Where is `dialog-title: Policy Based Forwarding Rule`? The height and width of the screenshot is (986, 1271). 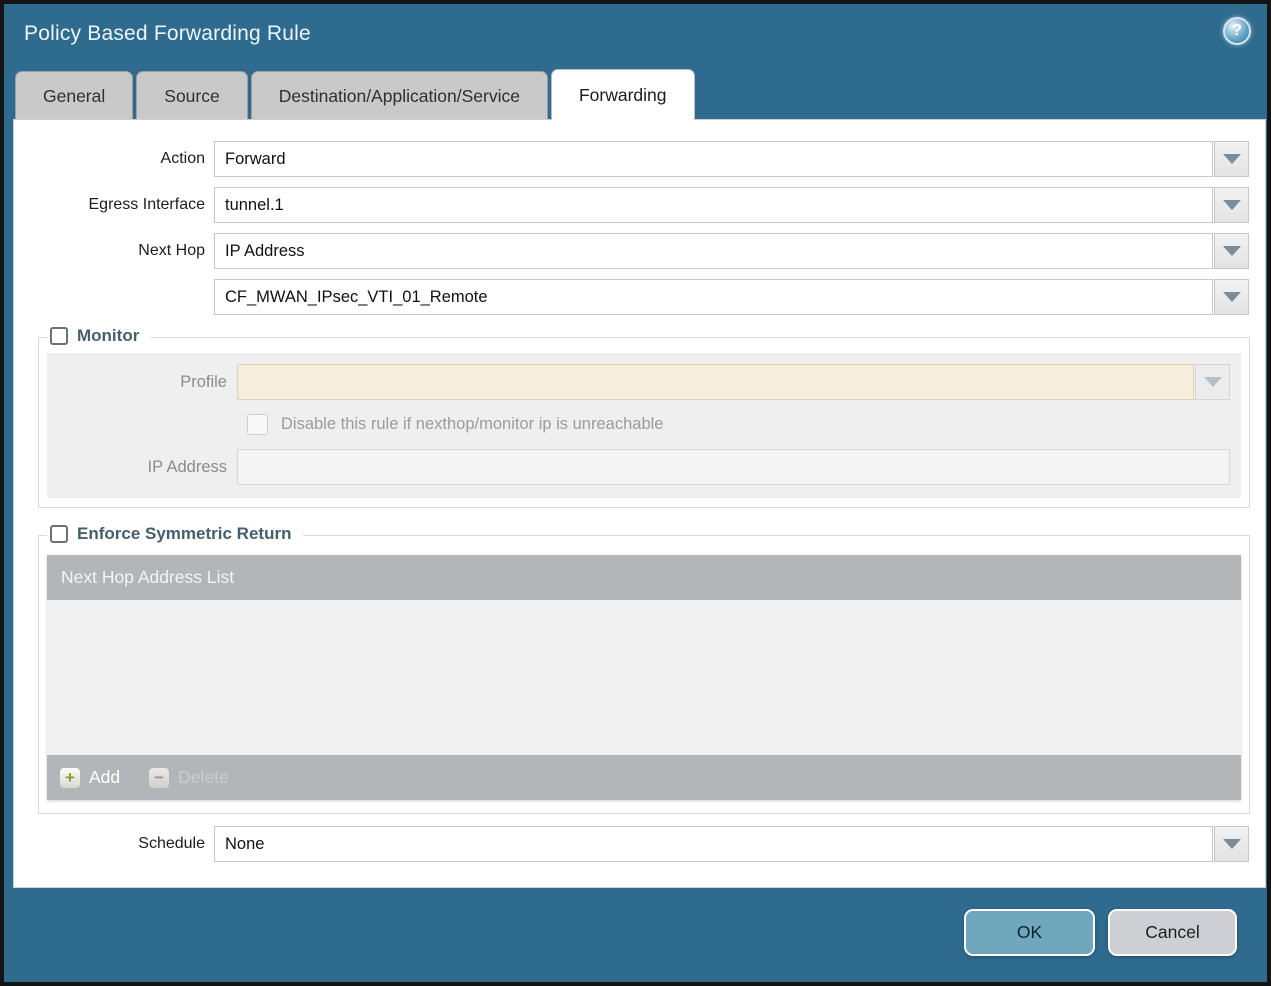
dialog-title: Policy Based Forwarding Rule is located at coordinates (167, 33).